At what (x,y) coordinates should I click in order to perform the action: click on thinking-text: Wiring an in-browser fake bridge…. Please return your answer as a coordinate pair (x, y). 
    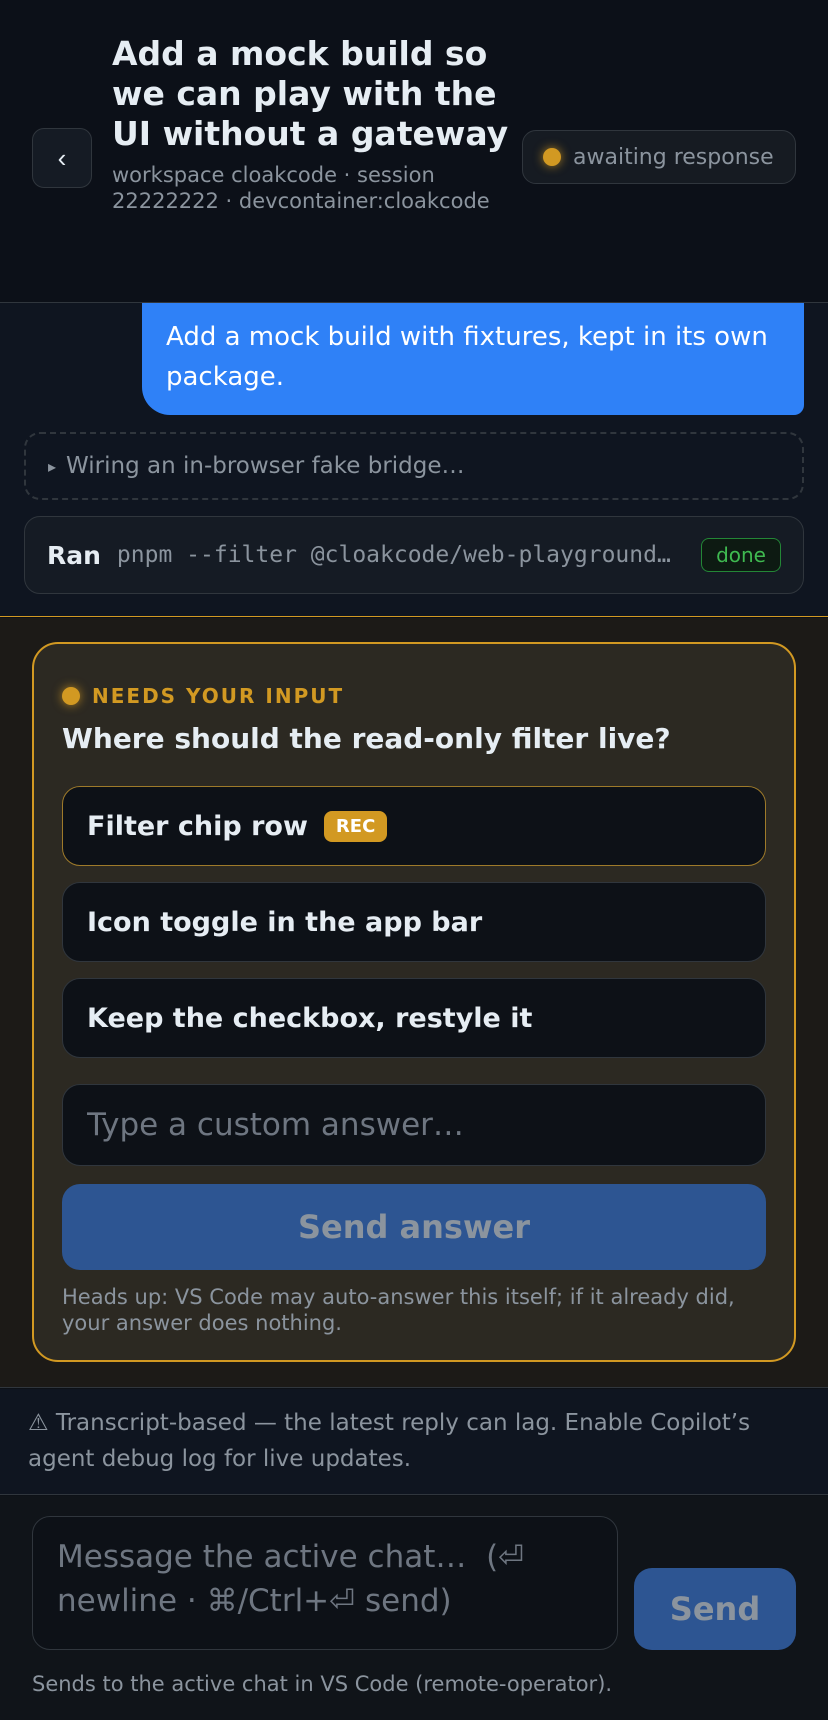
    Looking at the image, I should click on (265, 466).